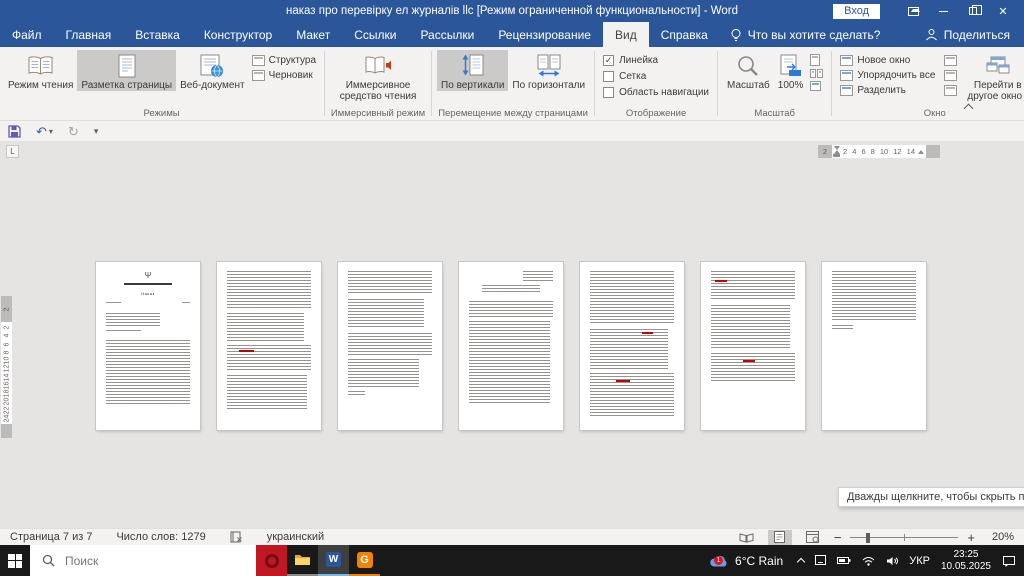  I want to click on draft-button: Черновик, so click(283, 75).